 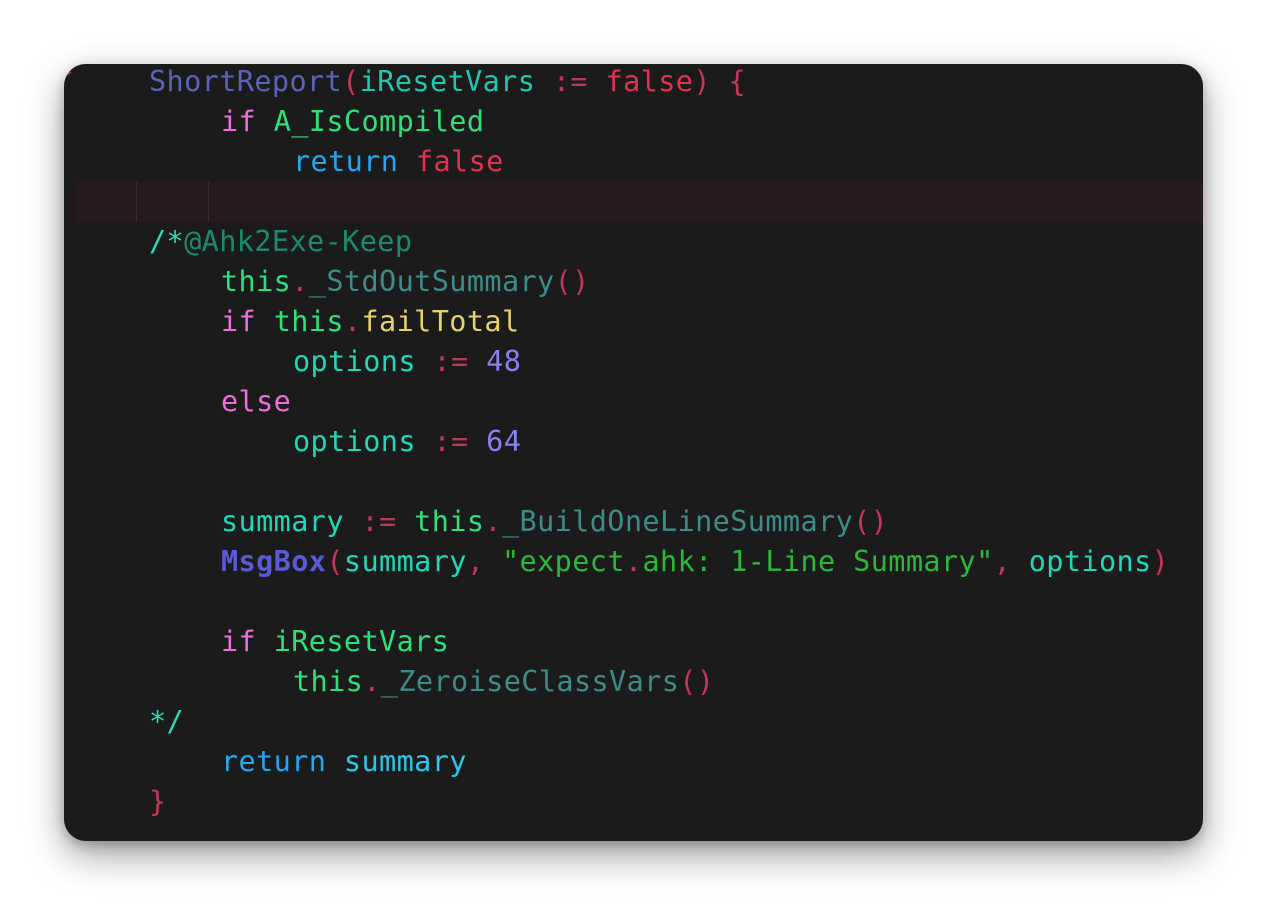 What do you see at coordinates (639, 202) in the screenshot?
I see `current-line` at bounding box center [639, 202].